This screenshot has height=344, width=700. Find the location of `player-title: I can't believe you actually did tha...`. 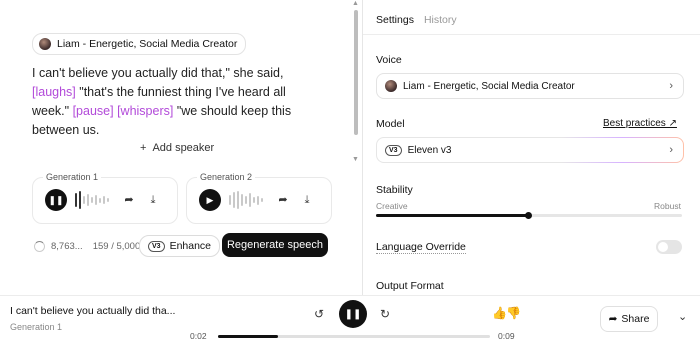

player-title: I can't believe you actually did tha... is located at coordinates (93, 311).